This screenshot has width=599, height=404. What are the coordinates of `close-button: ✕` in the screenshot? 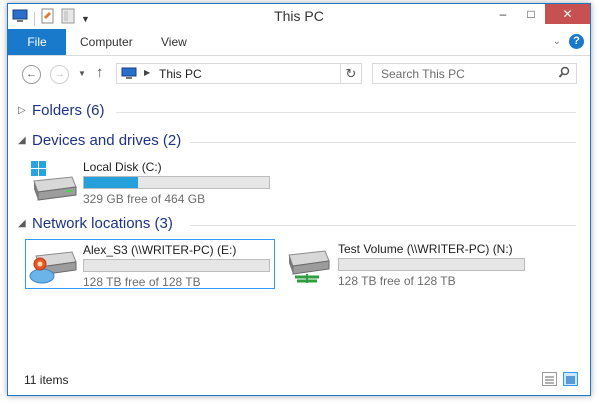 It's located at (567, 14).